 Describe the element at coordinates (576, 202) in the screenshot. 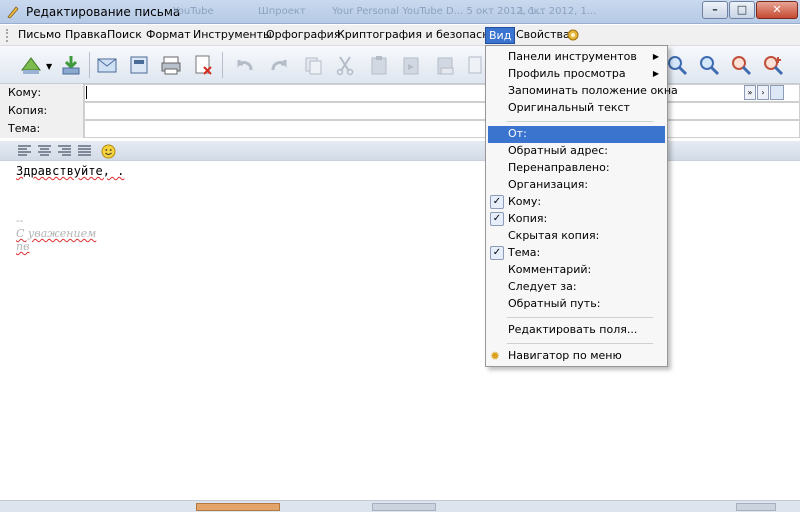

I see `menu-item-to: ✓ Кому:` at that location.